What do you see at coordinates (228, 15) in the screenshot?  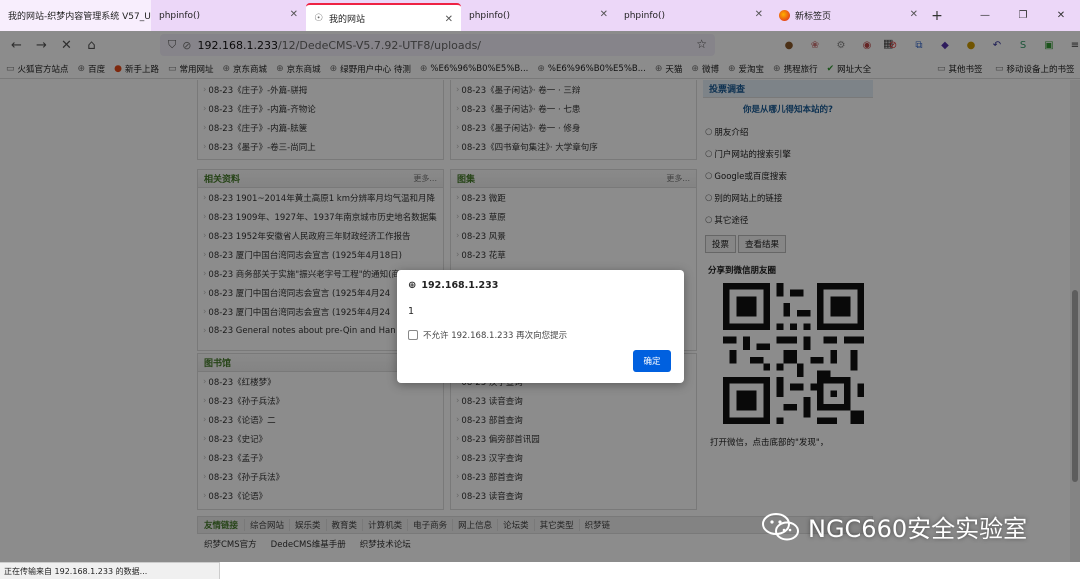 I see `tab-2: phpinfo() ✕` at bounding box center [228, 15].